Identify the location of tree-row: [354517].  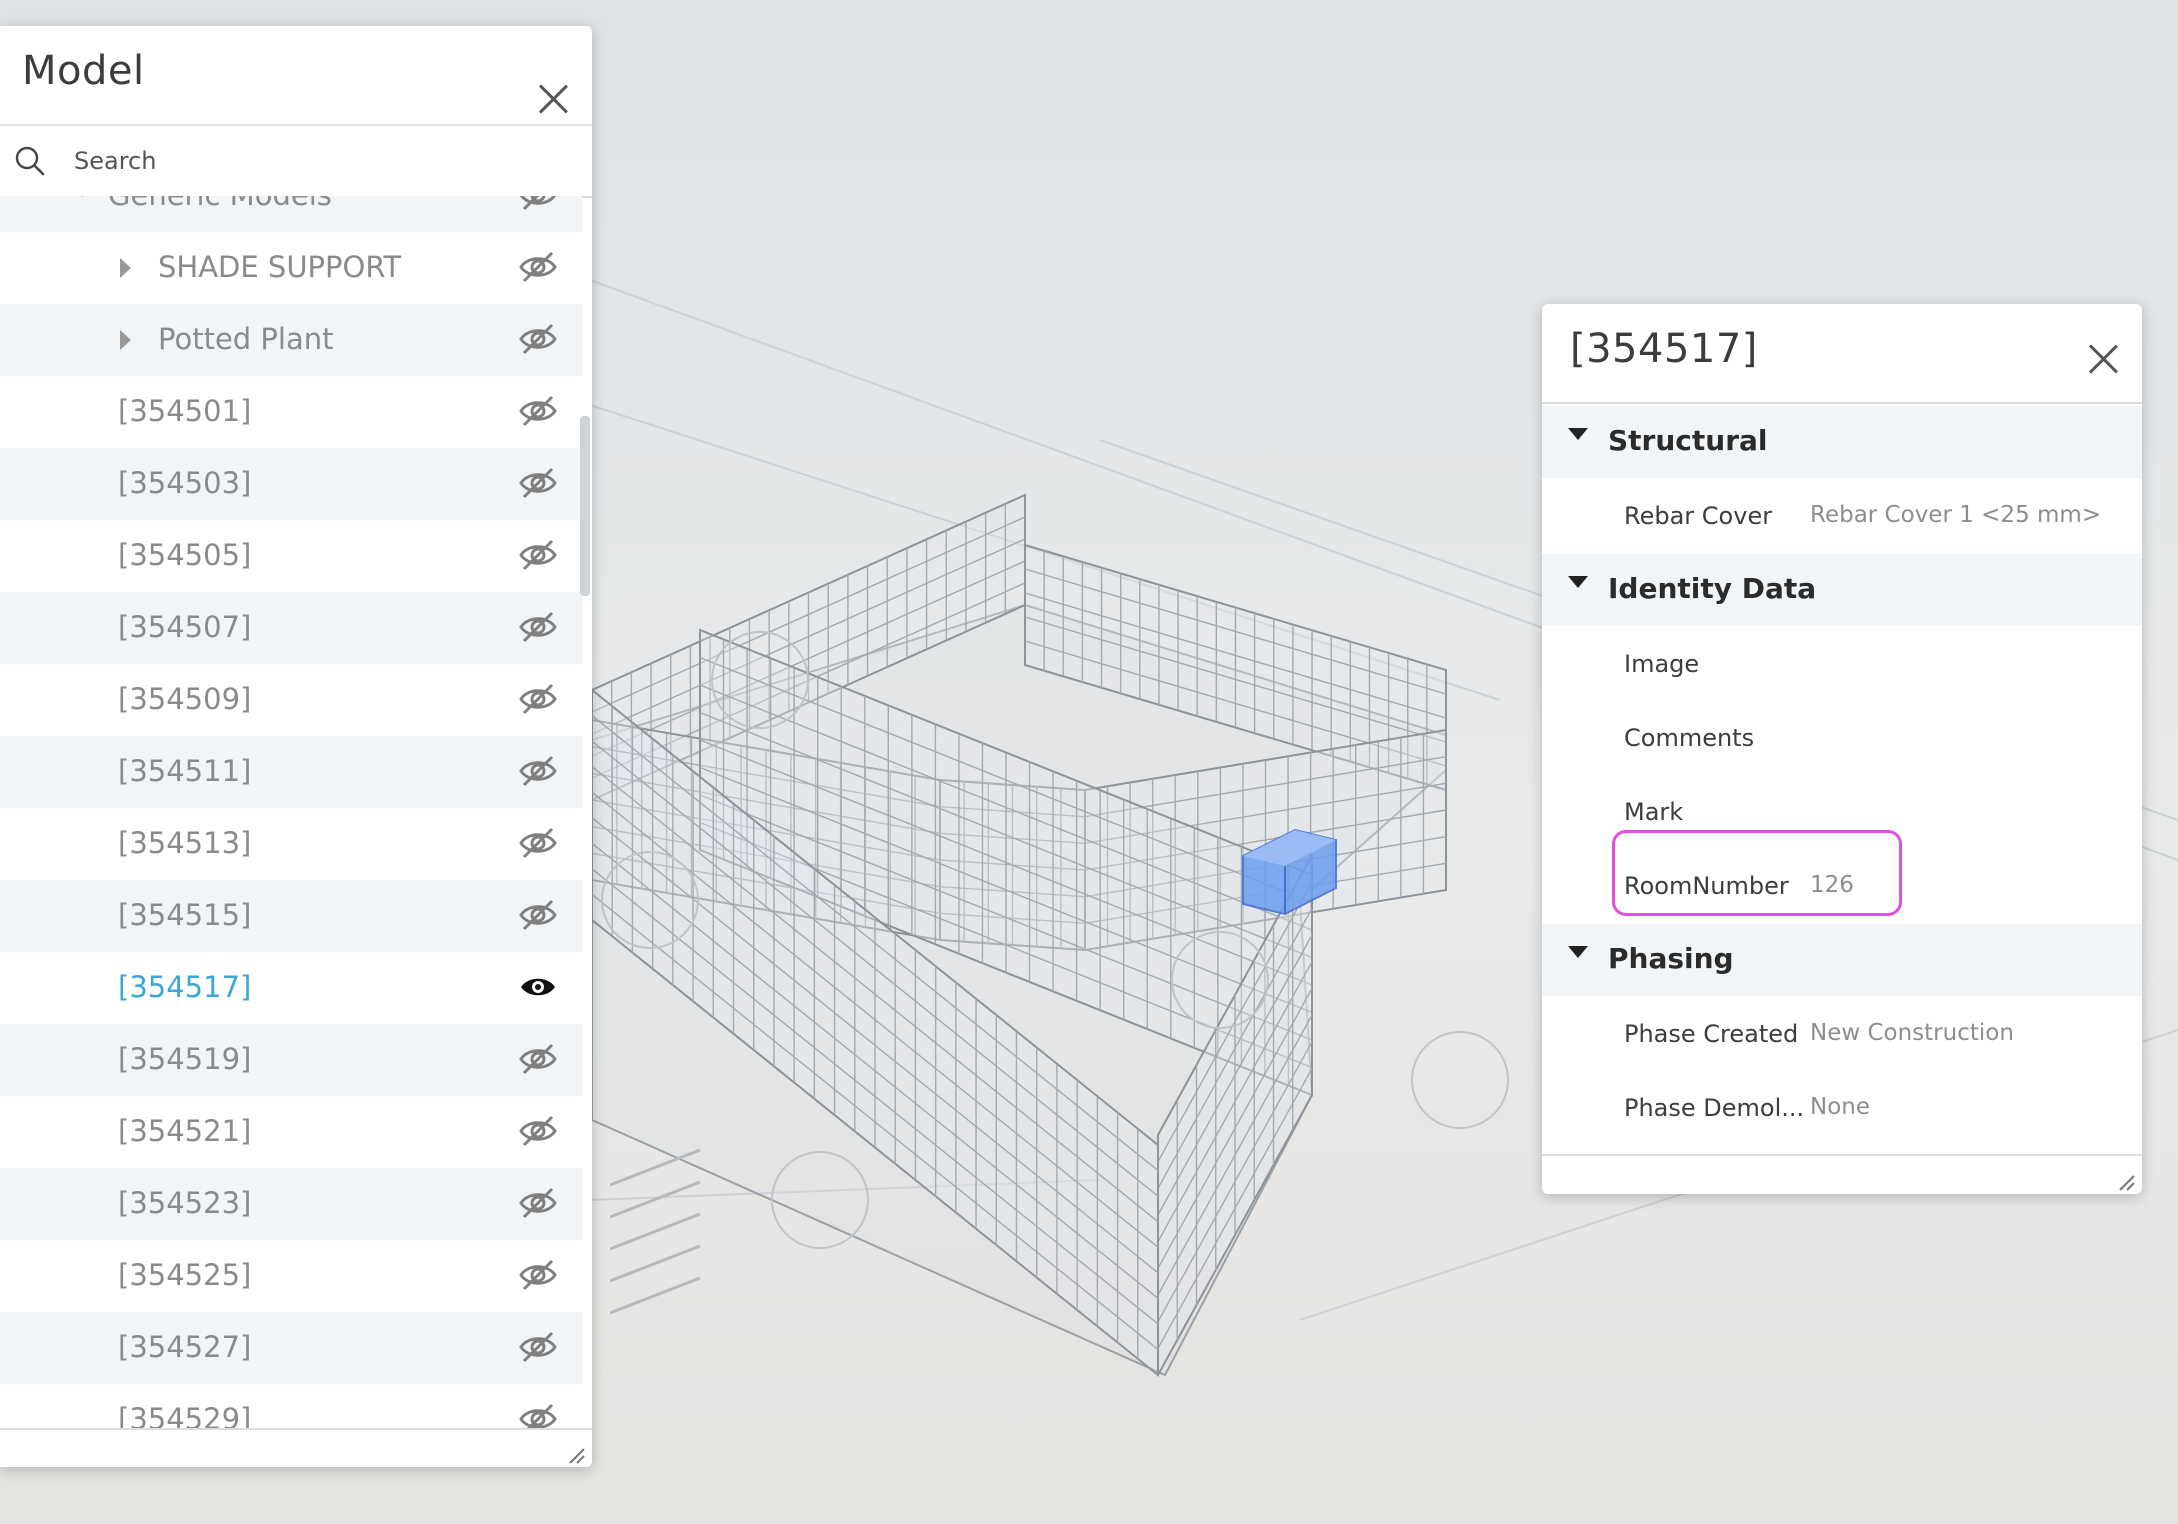
(291, 988).